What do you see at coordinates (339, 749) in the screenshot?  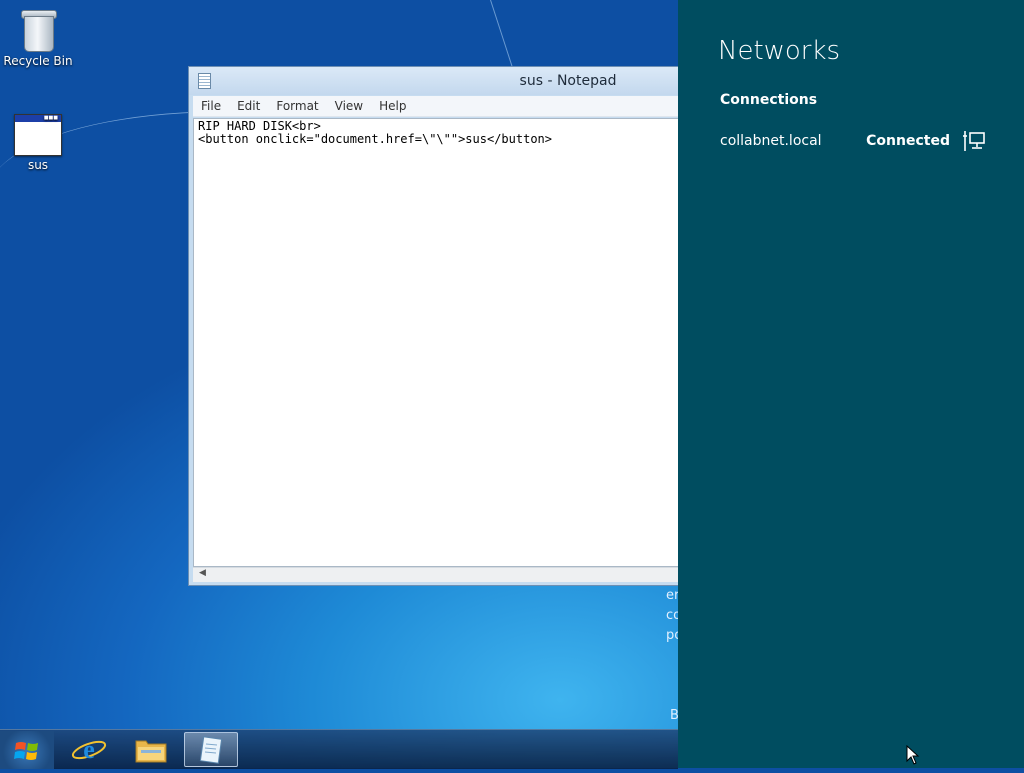 I see `taskbar: e` at bounding box center [339, 749].